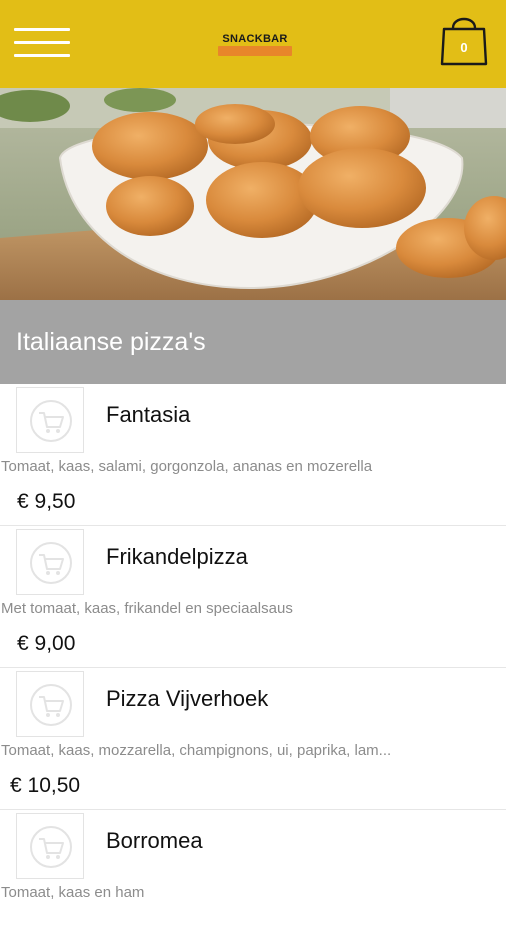 This screenshot has width=506, height=951. I want to click on product-name: Frikandelpizza, so click(177, 556).